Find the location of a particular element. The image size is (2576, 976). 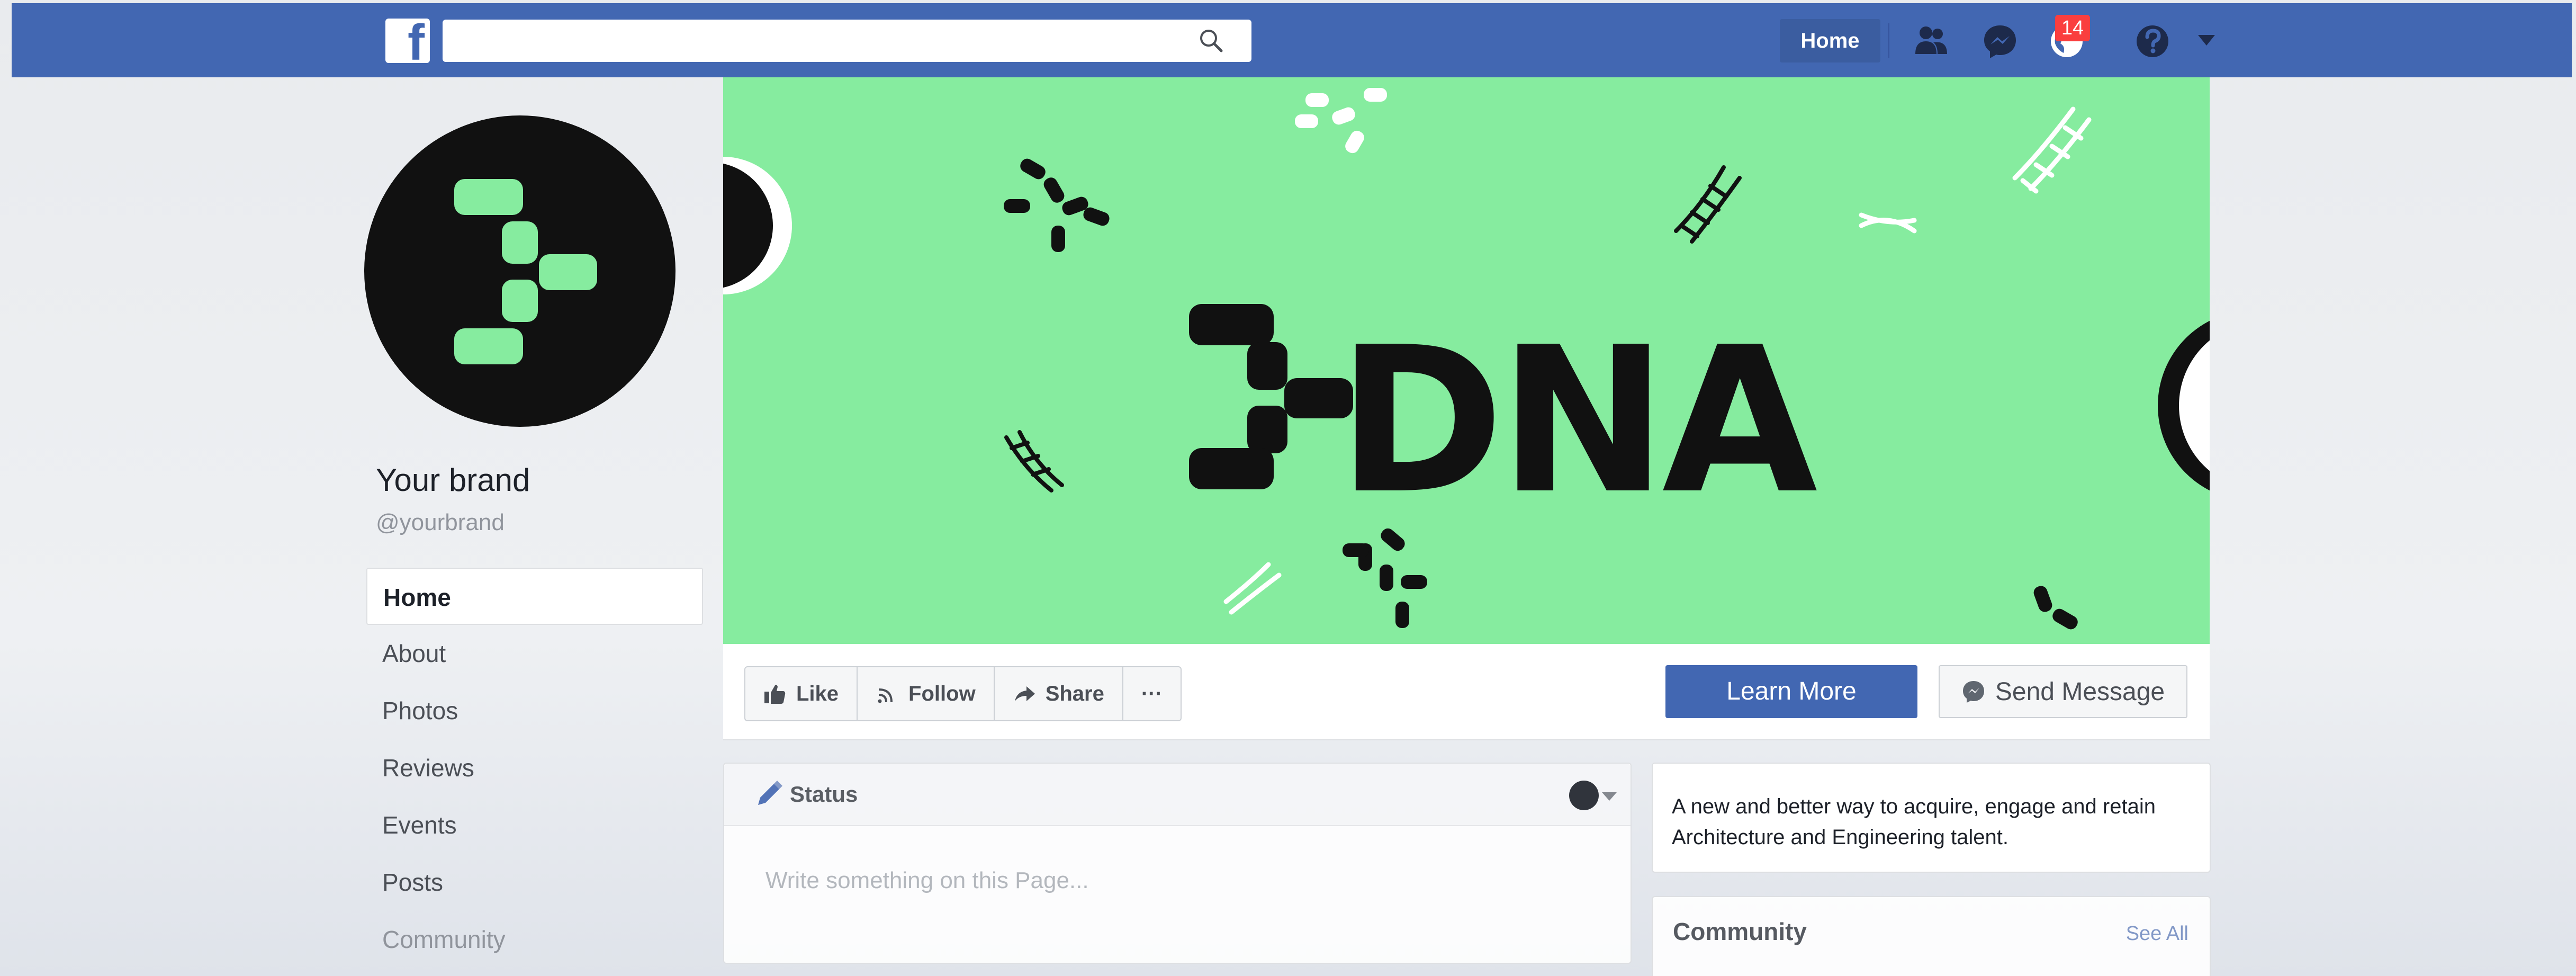

community-card: Community See All is located at coordinates (1932, 936).